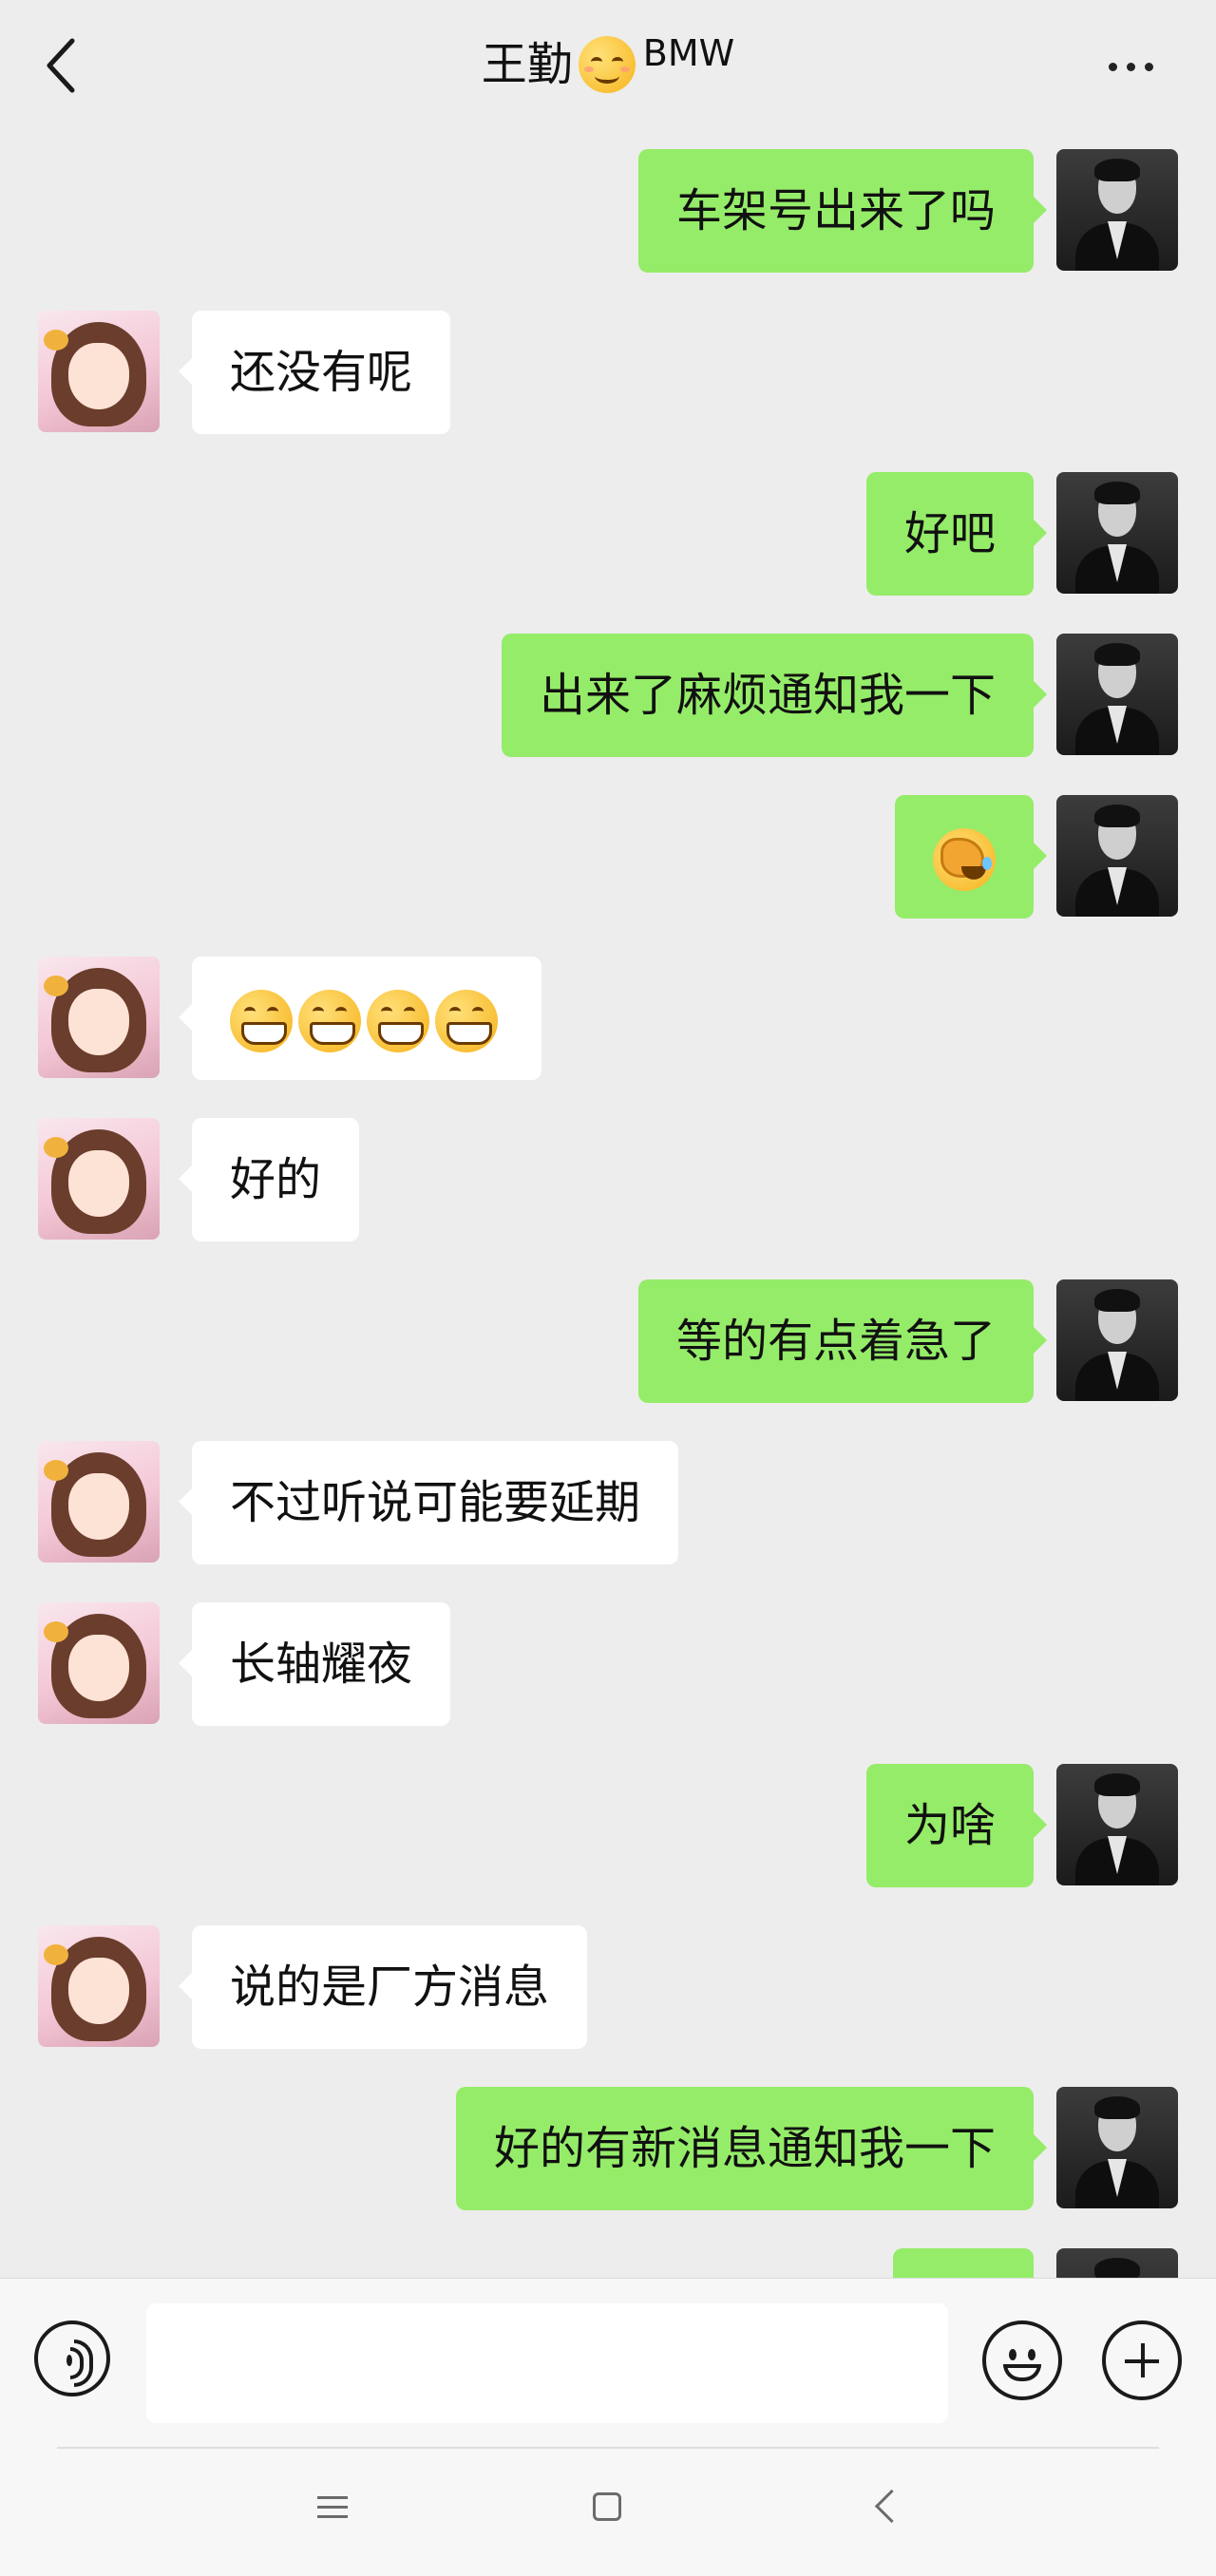  What do you see at coordinates (608, 211) in the screenshot?
I see `message-row: 车架号出来了吗` at bounding box center [608, 211].